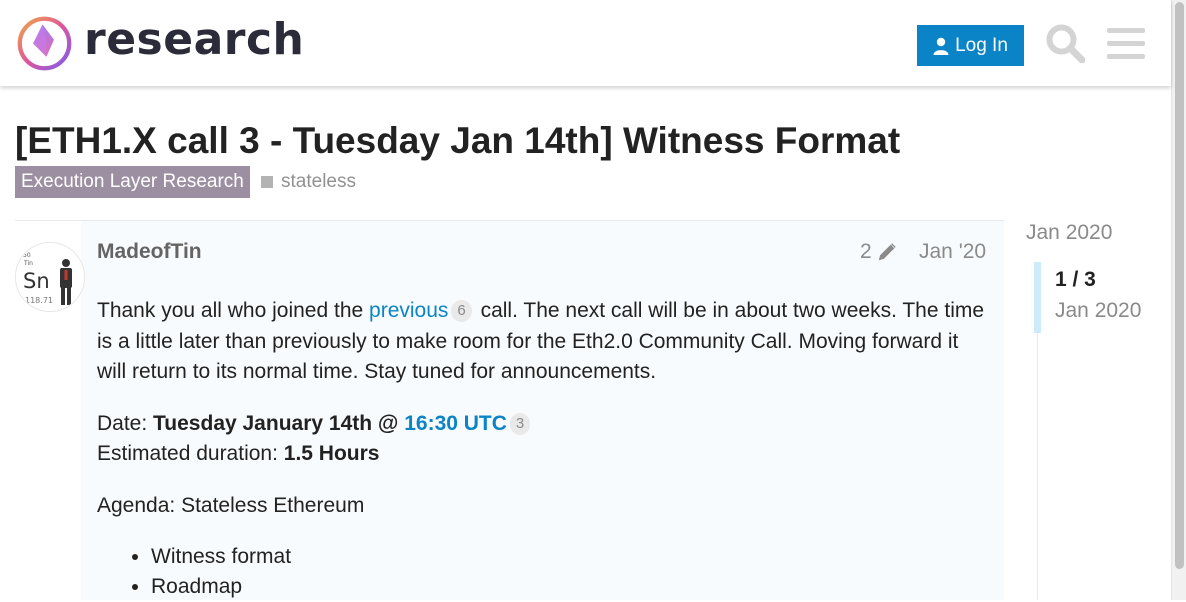  Describe the element at coordinates (27, 255) in the screenshot. I see `avatar-corner-number: 50` at that location.